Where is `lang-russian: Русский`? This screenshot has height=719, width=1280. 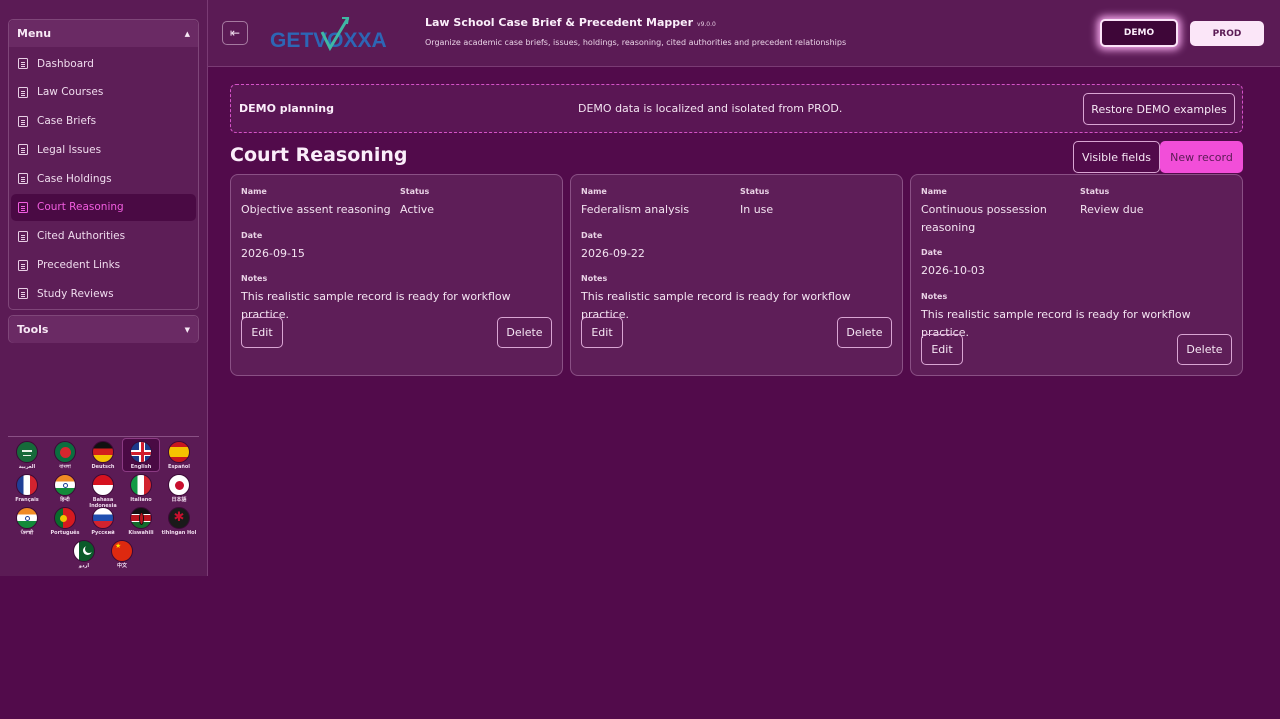
lang-russian: Русский is located at coordinates (103, 521).